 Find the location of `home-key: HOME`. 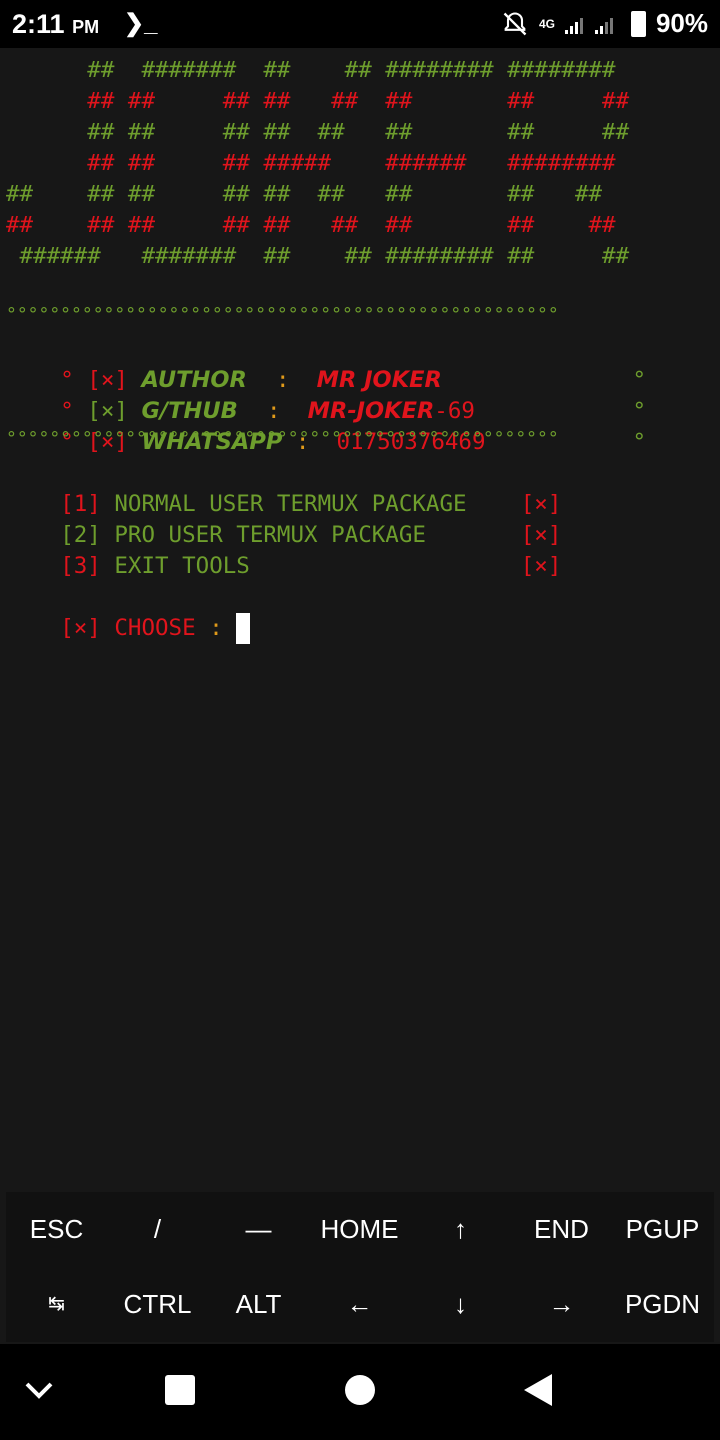

home-key: HOME is located at coordinates (359, 1229).